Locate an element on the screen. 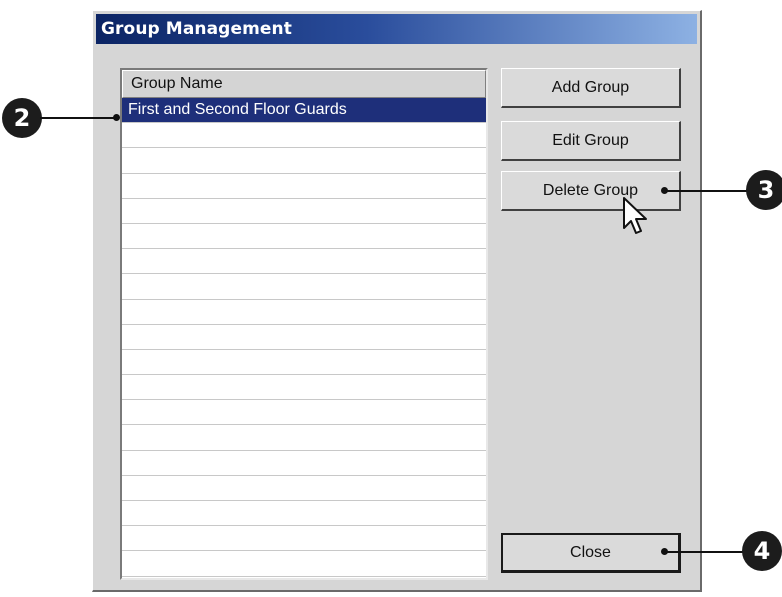  close-button: Close is located at coordinates (591, 553).